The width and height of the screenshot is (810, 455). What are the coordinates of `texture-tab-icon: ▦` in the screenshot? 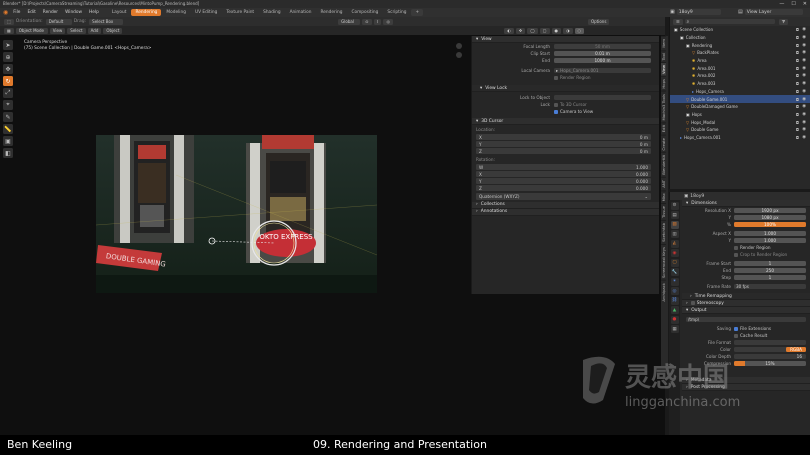 It's located at (674, 329).